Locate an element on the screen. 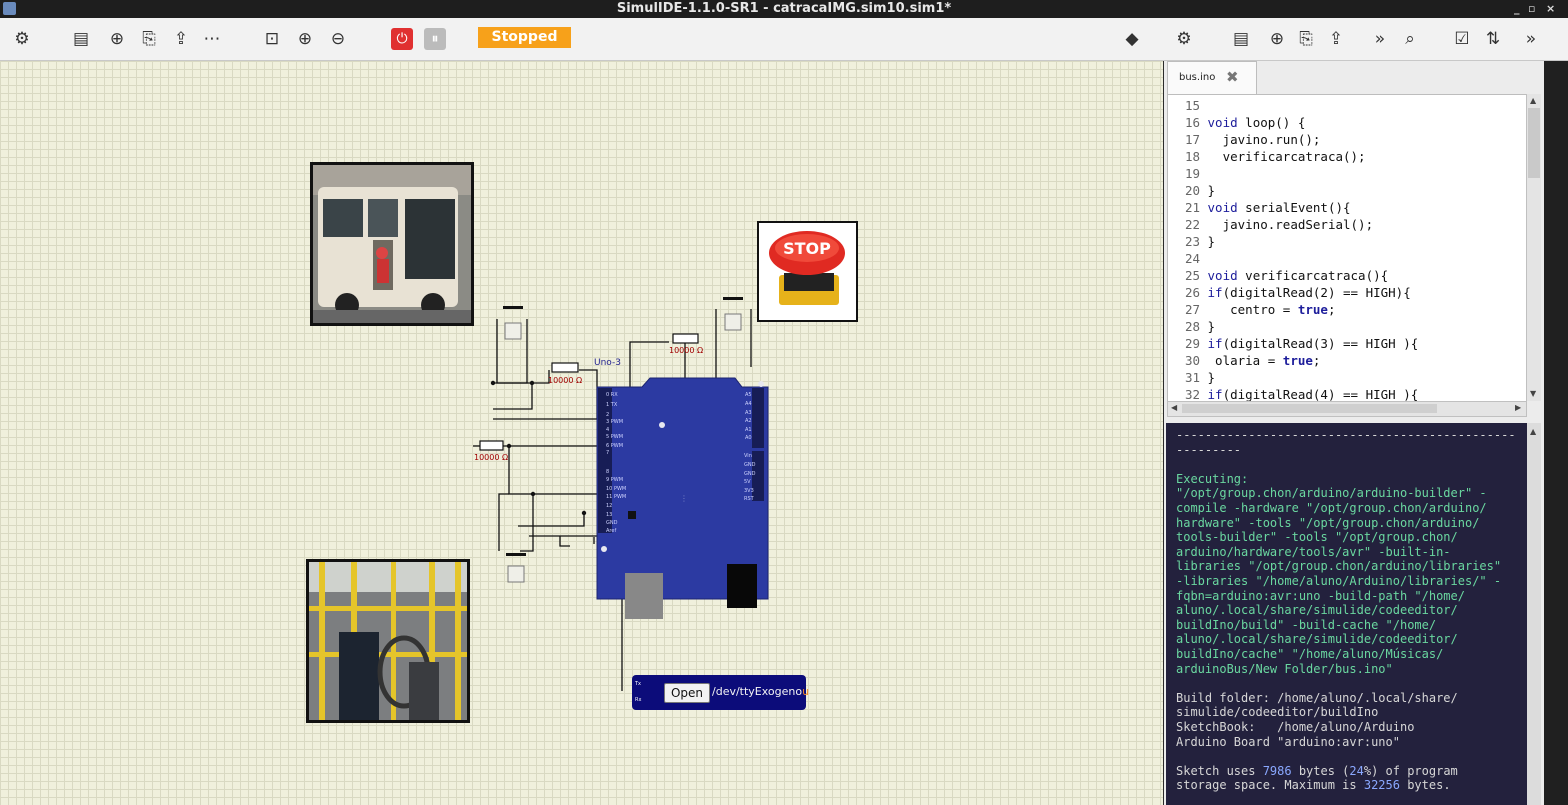  code-line: 17 javino.run(); is located at coordinates (1347, 139).